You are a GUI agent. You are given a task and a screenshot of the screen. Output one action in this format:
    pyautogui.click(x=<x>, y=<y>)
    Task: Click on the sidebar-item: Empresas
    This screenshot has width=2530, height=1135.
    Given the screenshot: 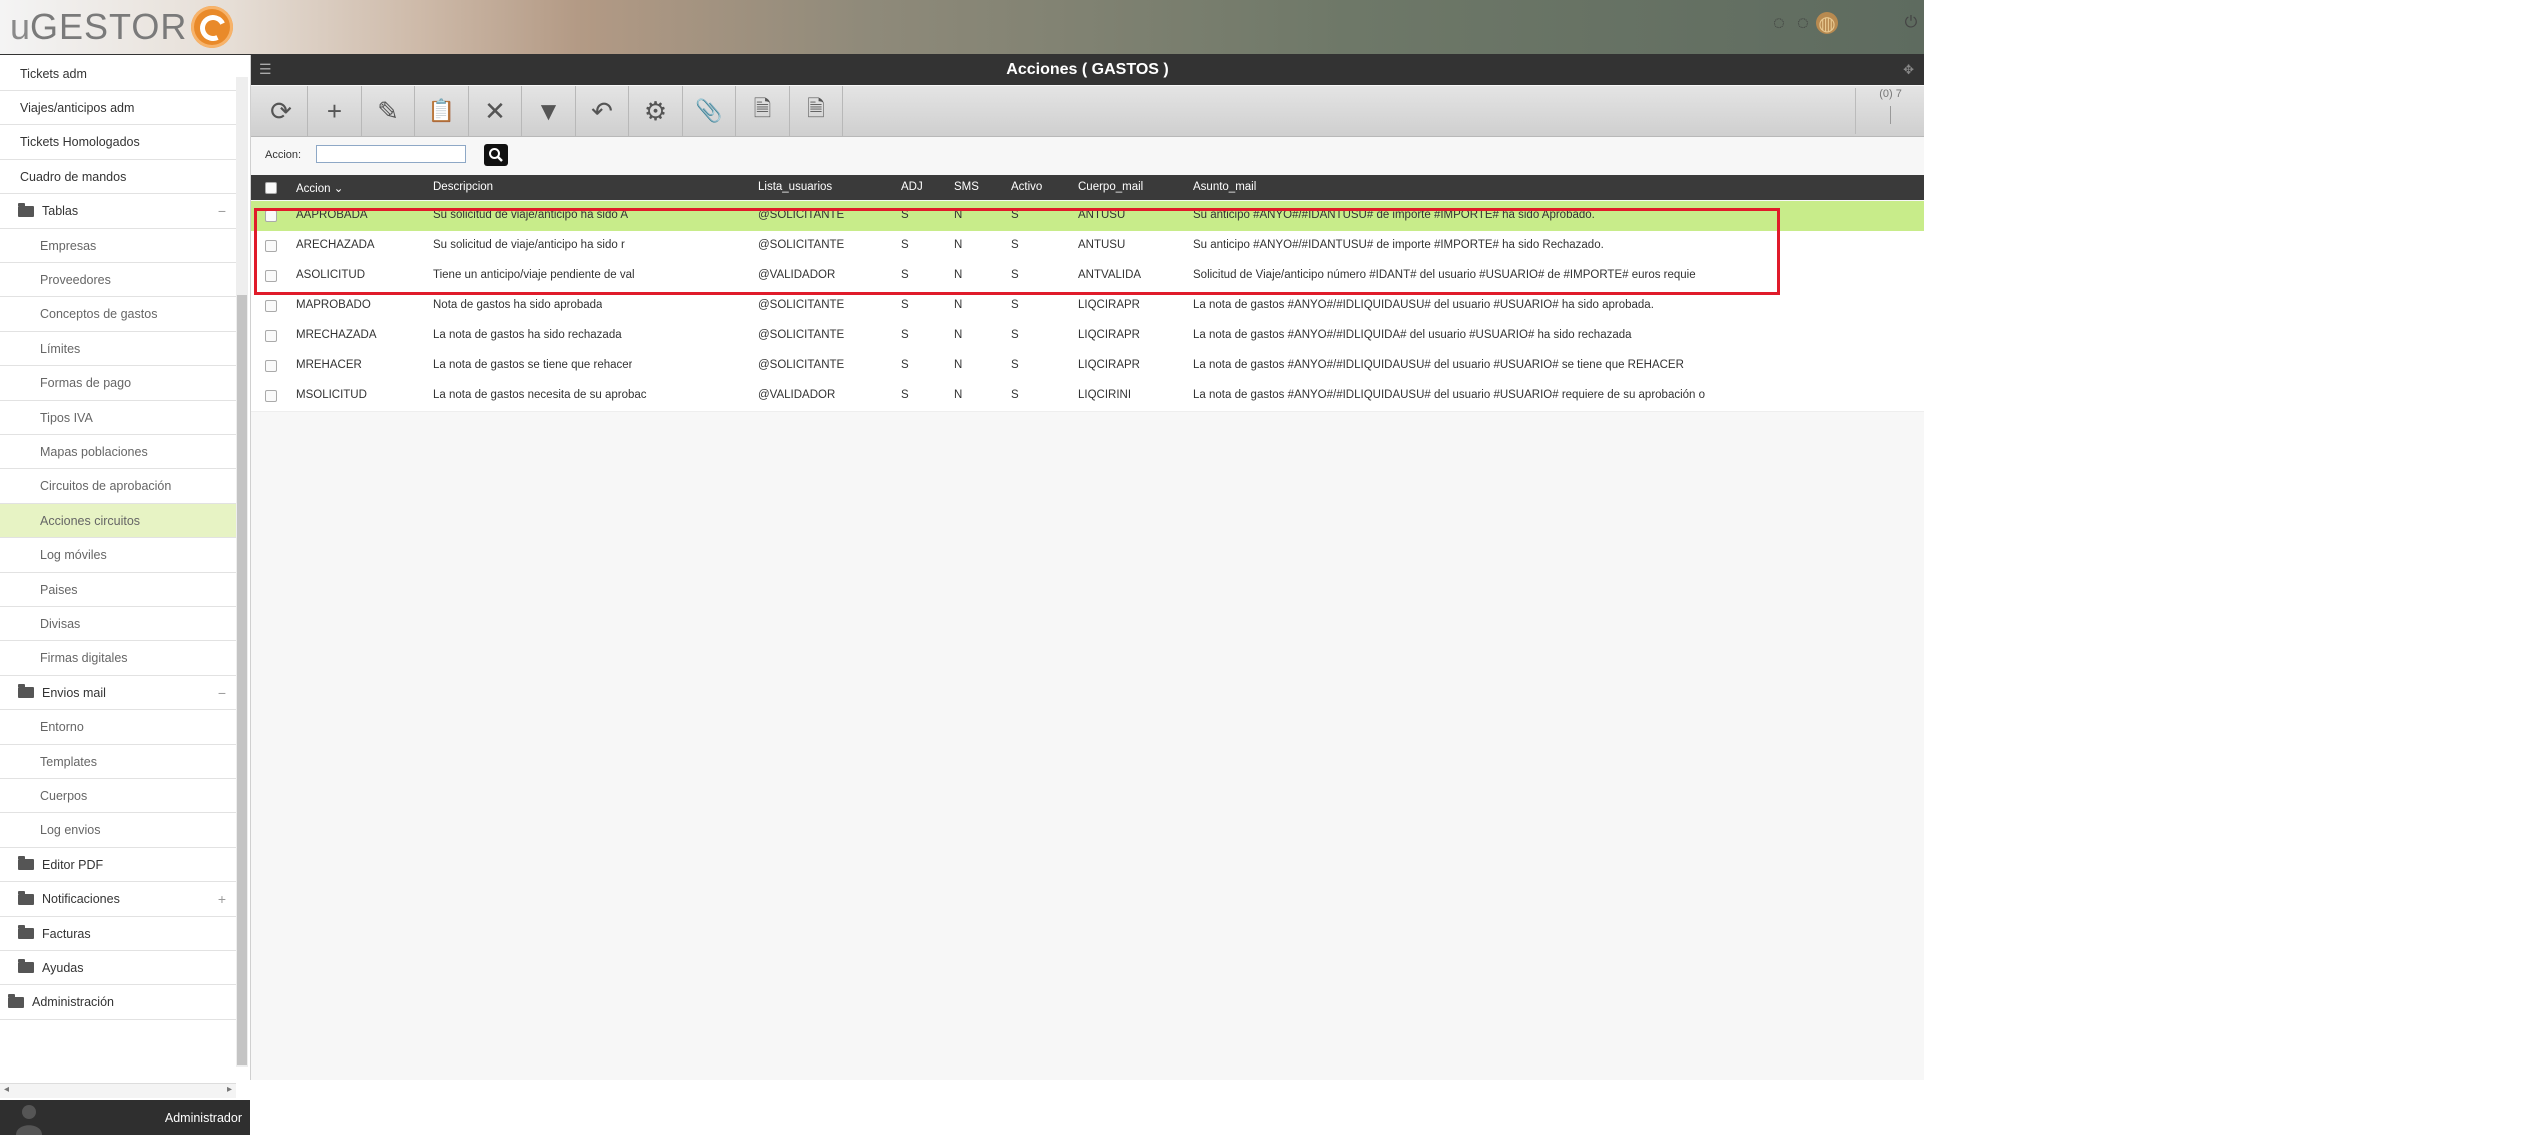 What is the action you would take?
    pyautogui.click(x=118, y=246)
    